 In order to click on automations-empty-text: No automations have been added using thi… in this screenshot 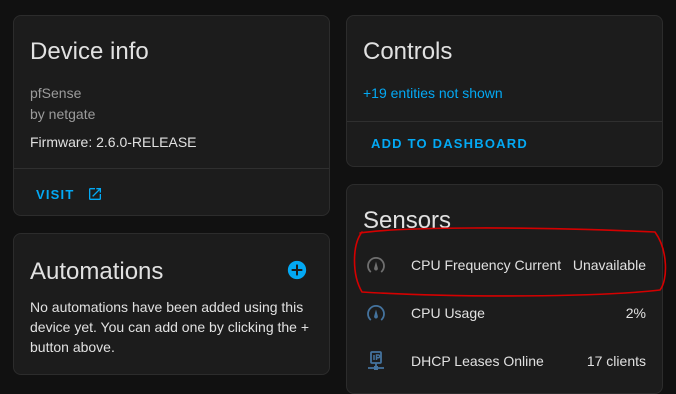, I will do `click(170, 327)`.